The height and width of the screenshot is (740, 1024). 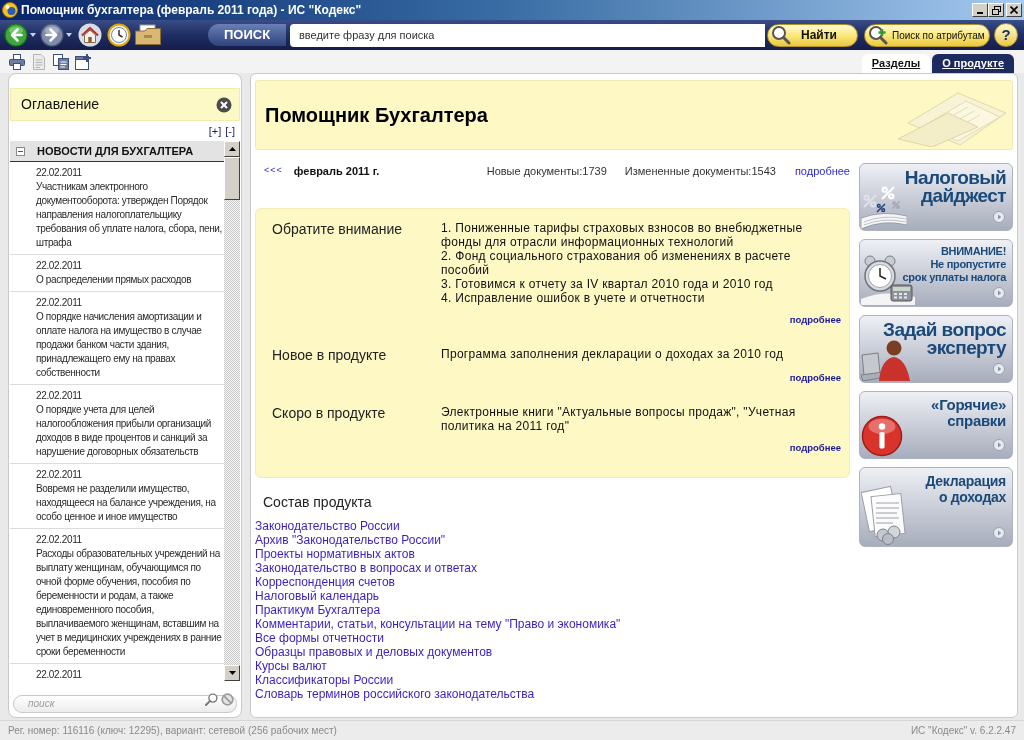 I want to click on search-field: поиск, so click(x=125, y=703).